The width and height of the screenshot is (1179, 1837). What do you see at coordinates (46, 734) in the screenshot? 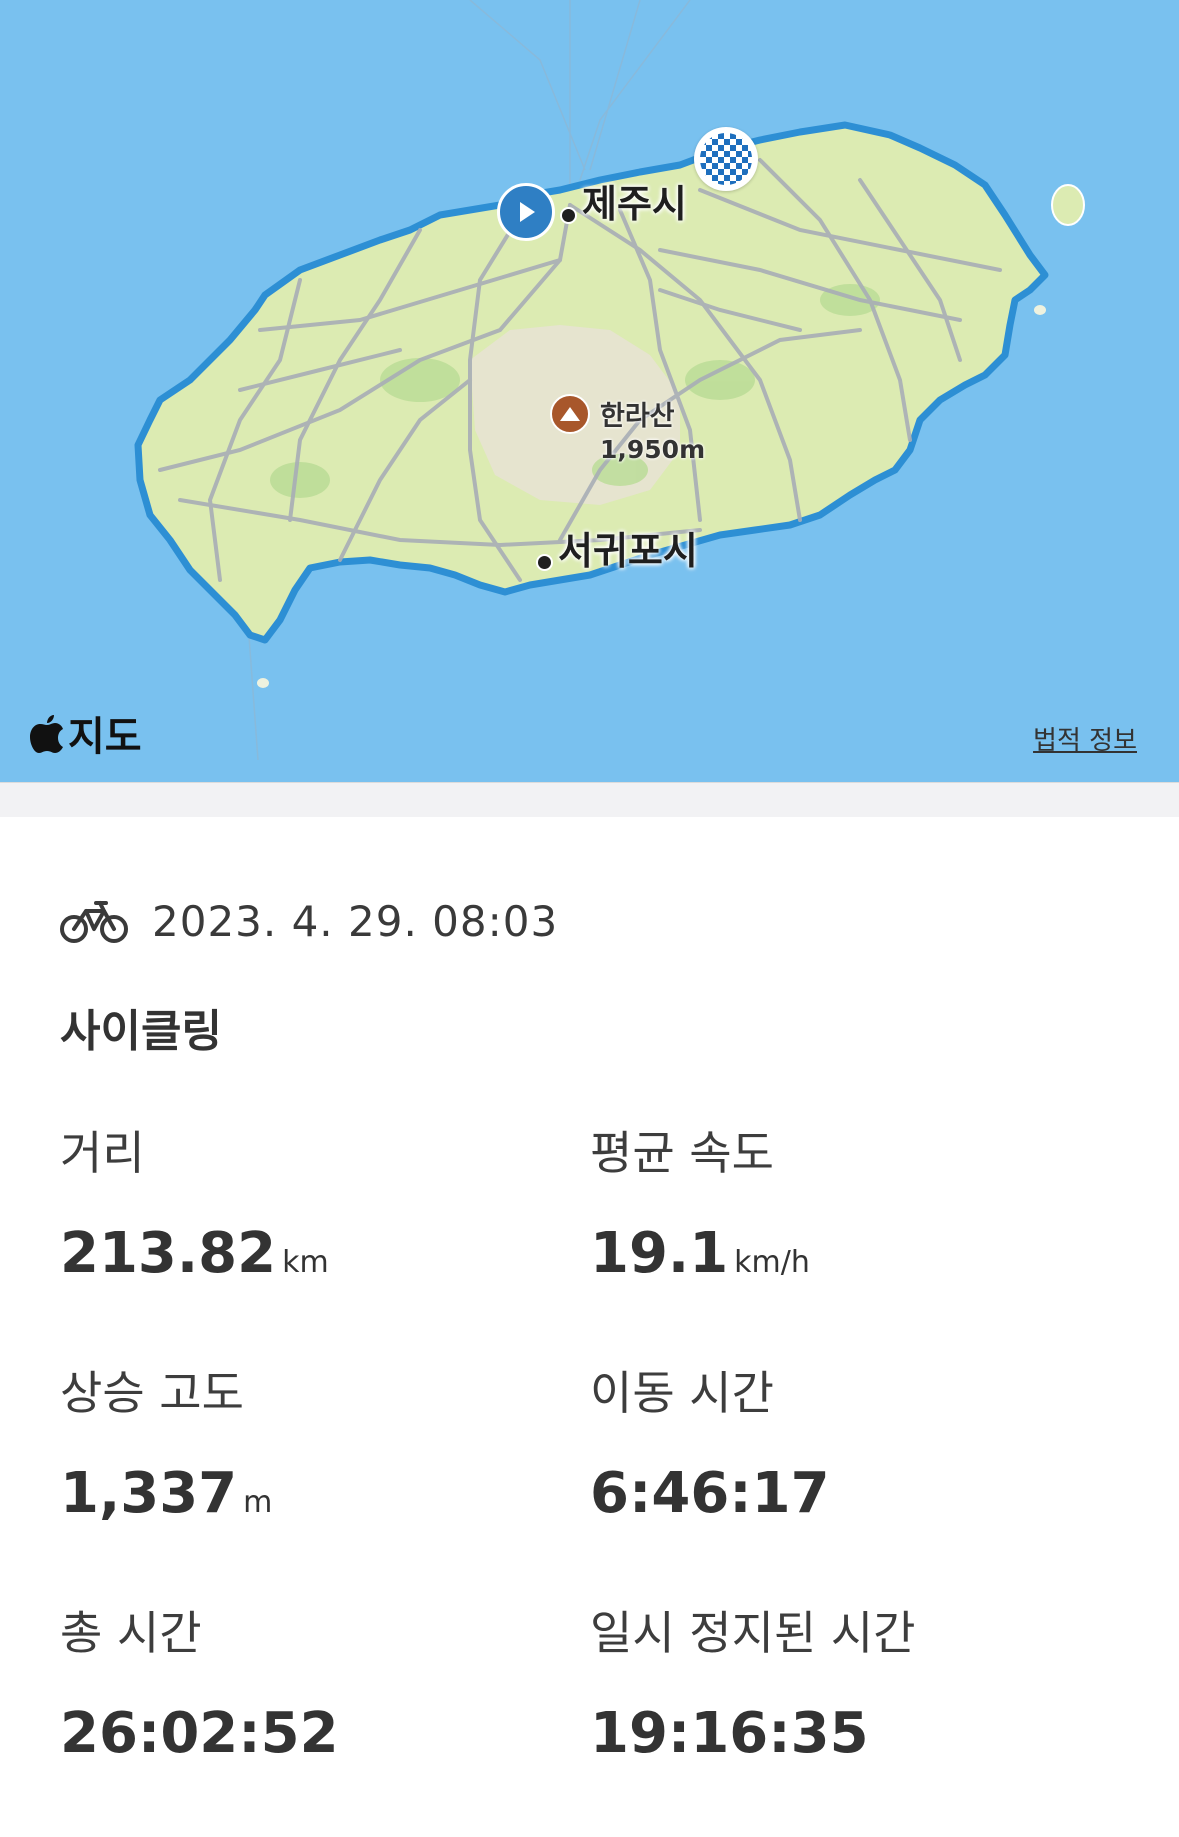
I see `apple-icon` at bounding box center [46, 734].